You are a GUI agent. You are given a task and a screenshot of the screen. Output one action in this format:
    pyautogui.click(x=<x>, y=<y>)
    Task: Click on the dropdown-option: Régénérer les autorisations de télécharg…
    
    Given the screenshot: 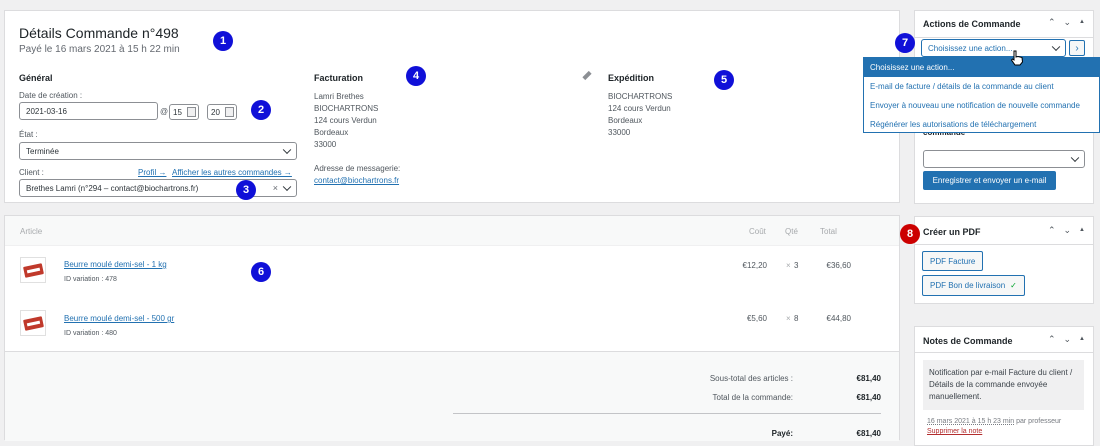 What is the action you would take?
    pyautogui.click(x=981, y=124)
    